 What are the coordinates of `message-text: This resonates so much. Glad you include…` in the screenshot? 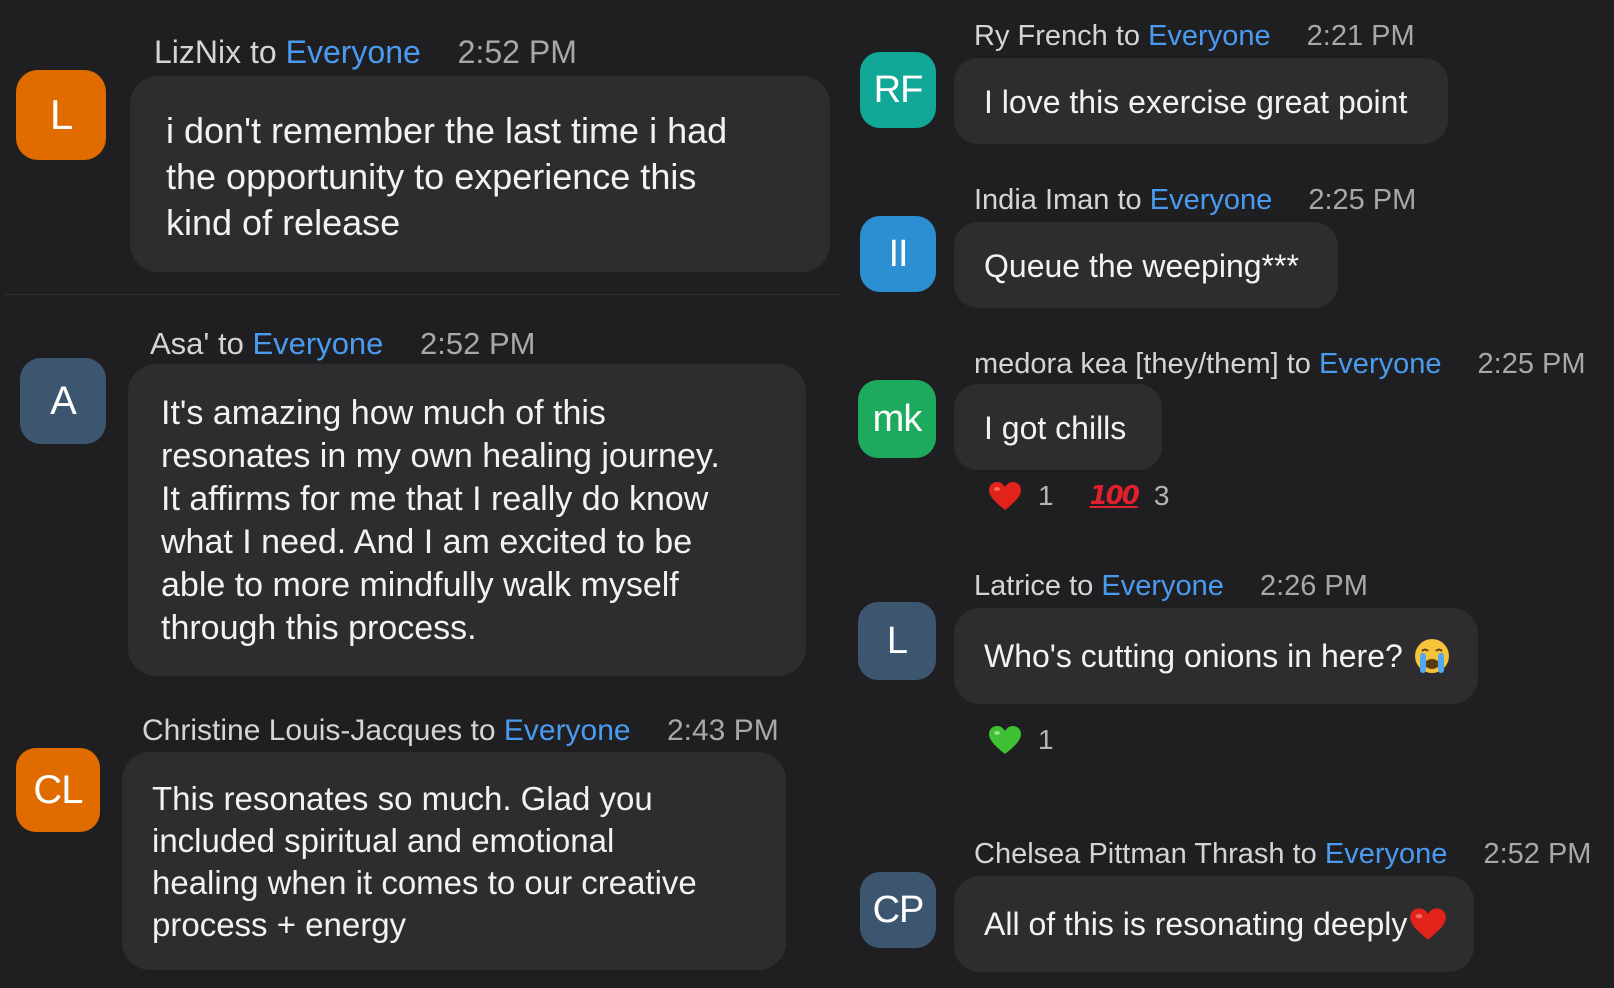 It's located at (424, 861).